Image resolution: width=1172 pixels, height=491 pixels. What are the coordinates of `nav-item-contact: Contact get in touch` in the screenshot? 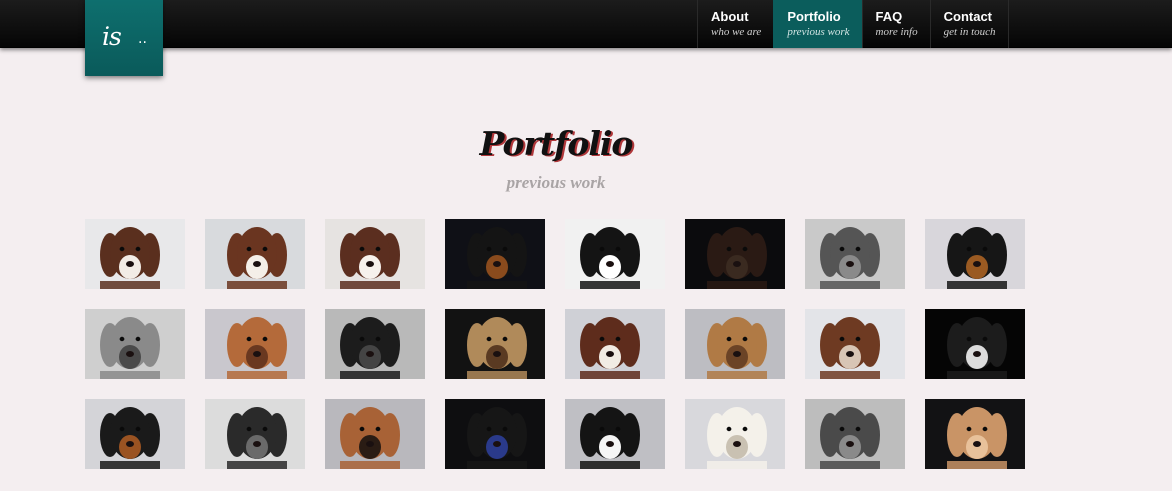 It's located at (969, 24).